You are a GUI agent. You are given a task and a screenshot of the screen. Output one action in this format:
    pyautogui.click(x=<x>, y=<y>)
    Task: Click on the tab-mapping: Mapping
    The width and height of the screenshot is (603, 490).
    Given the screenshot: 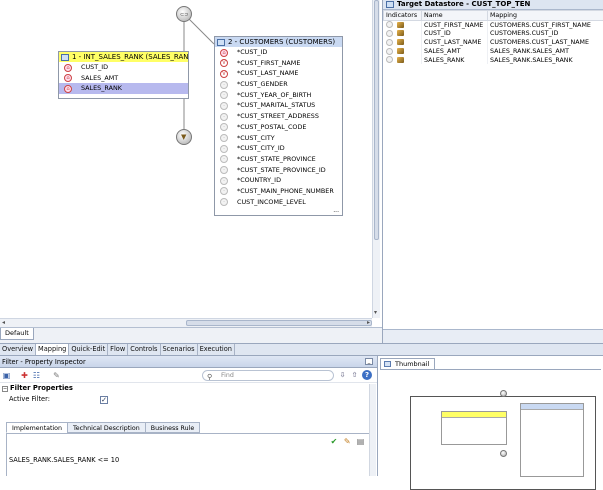 What is the action you would take?
    pyautogui.click(x=52, y=349)
    